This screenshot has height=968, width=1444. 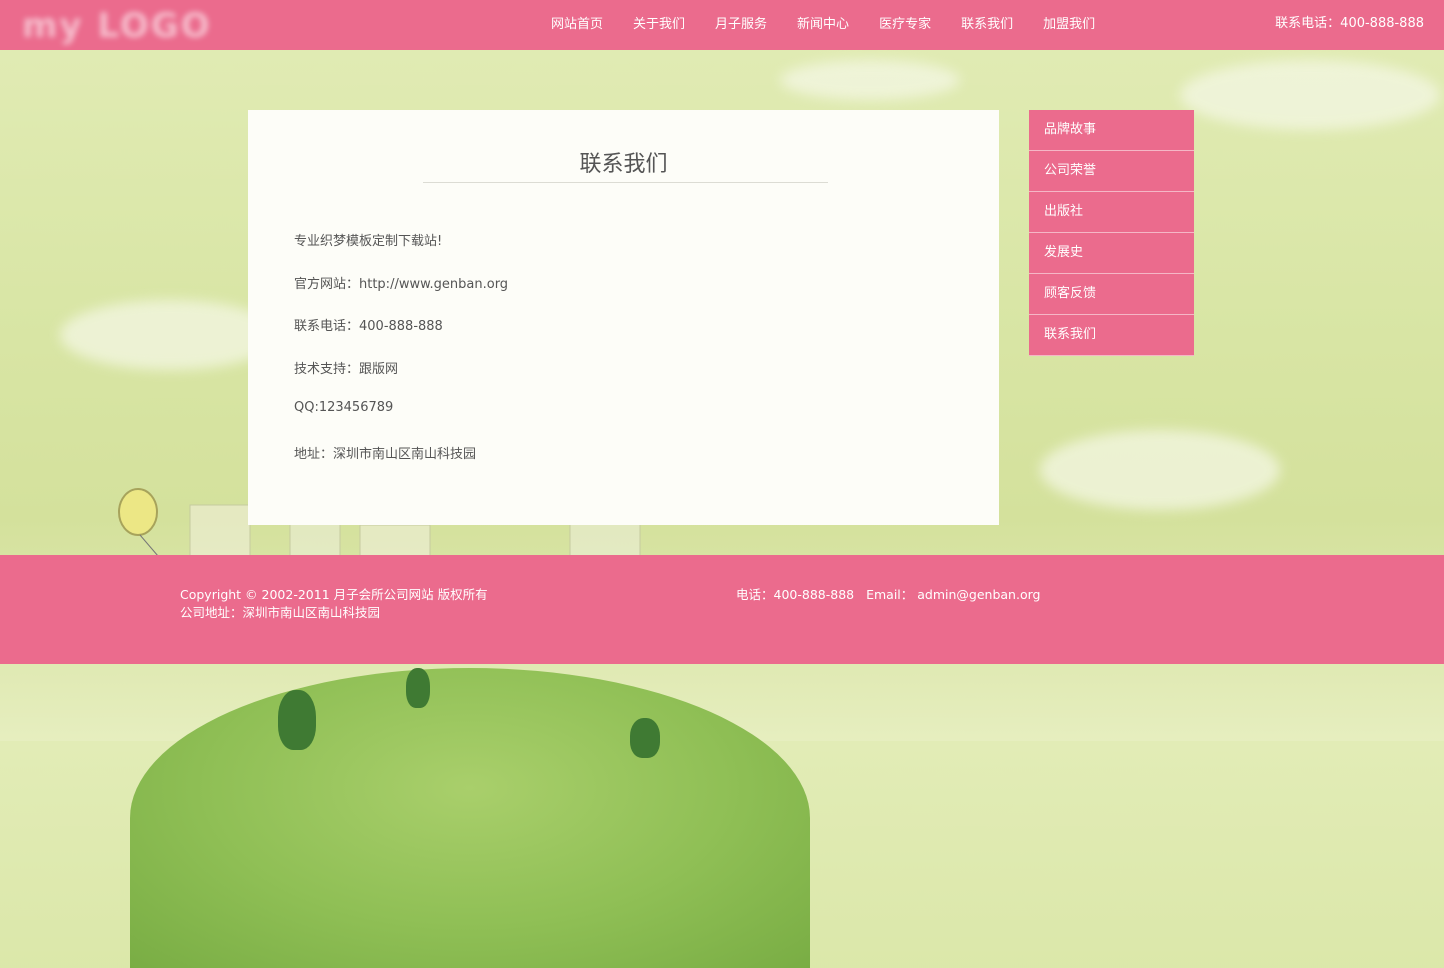 What do you see at coordinates (368, 241) in the screenshot?
I see `info-slogan: 专业织梦模板定制下载站!` at bounding box center [368, 241].